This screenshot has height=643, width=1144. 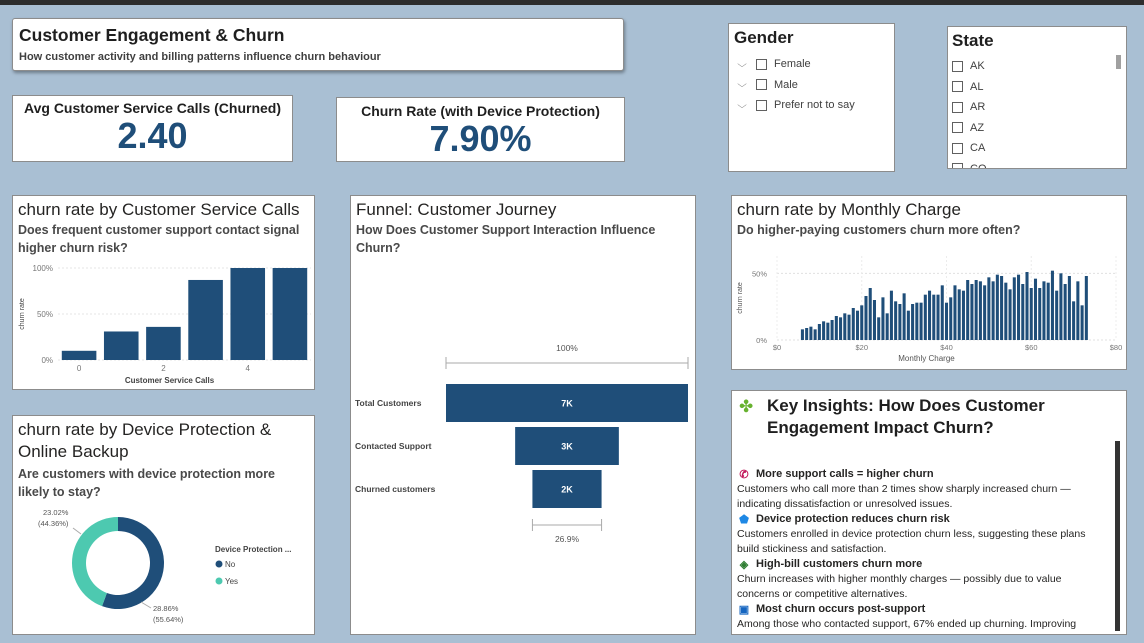 I want to click on chart-title: churn rate by Customer Service Calls, so click(x=159, y=209).